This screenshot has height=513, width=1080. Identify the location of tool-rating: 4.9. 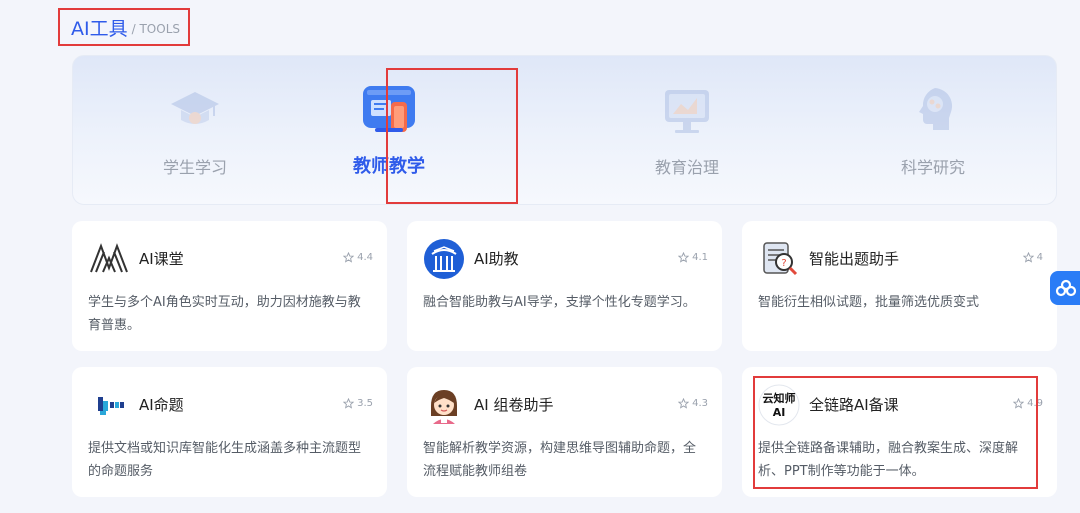
(1028, 403).